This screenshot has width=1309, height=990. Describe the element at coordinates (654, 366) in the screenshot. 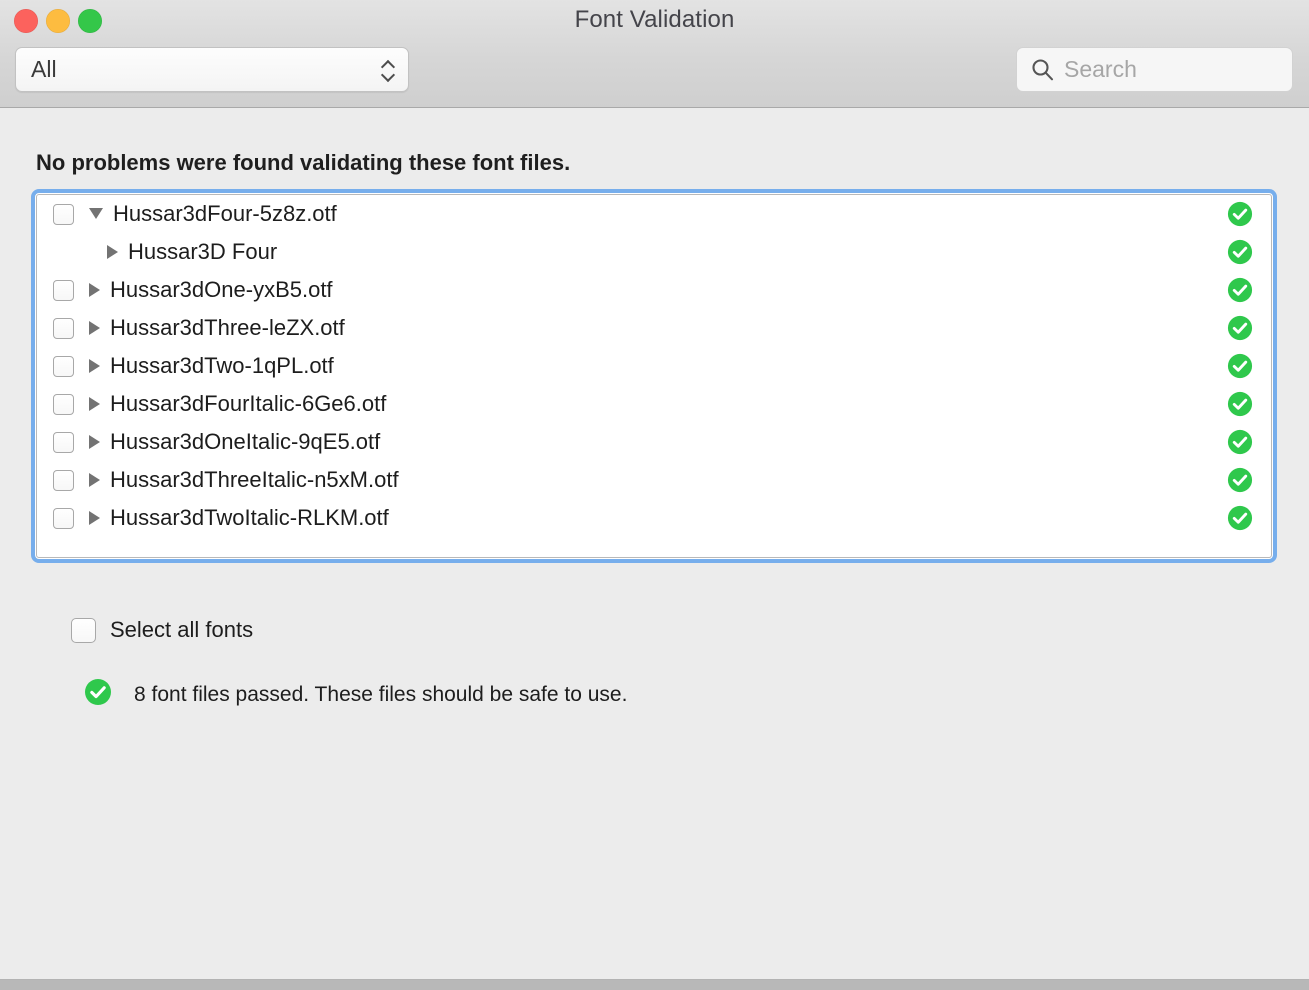

I see `font-list-row: Hussar3dTwo-1qPL.otf` at that location.